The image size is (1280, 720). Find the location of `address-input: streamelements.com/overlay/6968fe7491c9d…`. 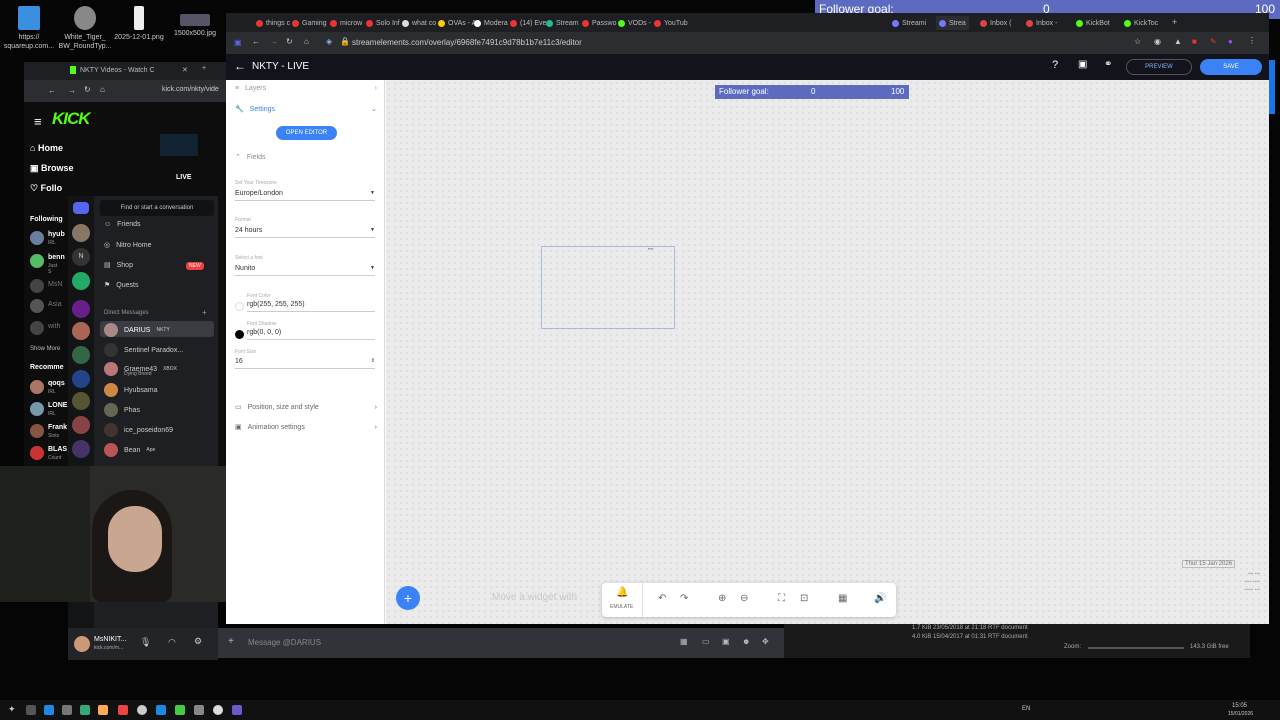

address-input: streamelements.com/overlay/6968fe7491c9d… is located at coordinates (467, 42).